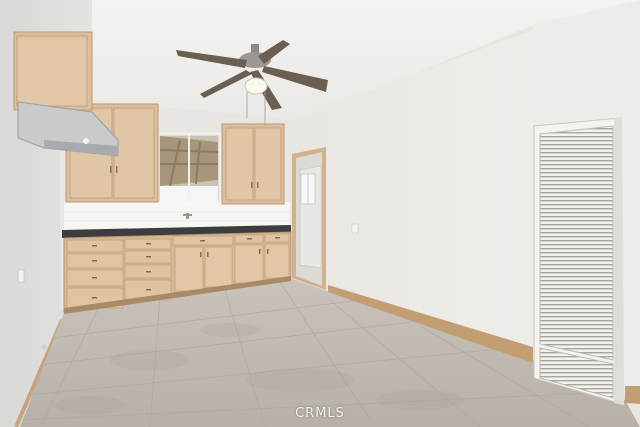  What do you see at coordinates (21, 276) in the screenshot?
I see `outlet` at bounding box center [21, 276].